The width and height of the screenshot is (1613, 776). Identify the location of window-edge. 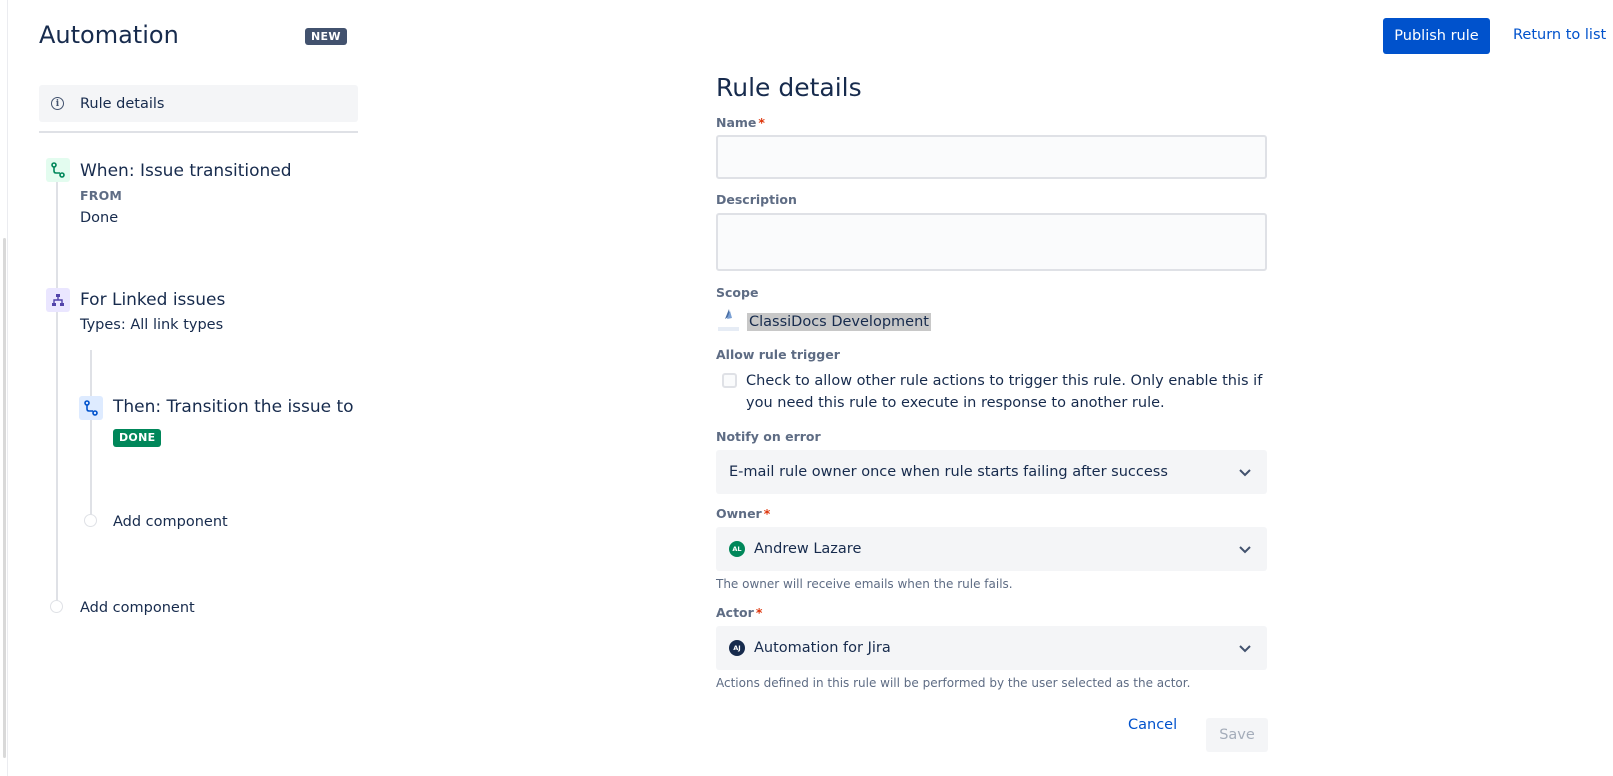
(4, 388).